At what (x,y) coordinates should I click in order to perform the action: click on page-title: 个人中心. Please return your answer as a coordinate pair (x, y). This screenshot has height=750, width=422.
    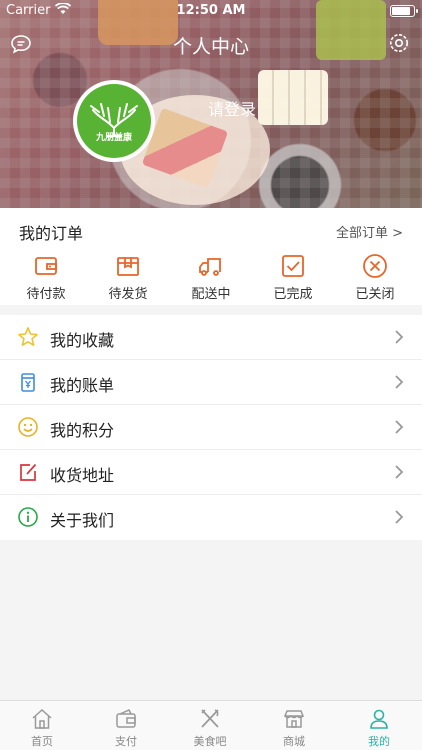
    Looking at the image, I should click on (210, 47).